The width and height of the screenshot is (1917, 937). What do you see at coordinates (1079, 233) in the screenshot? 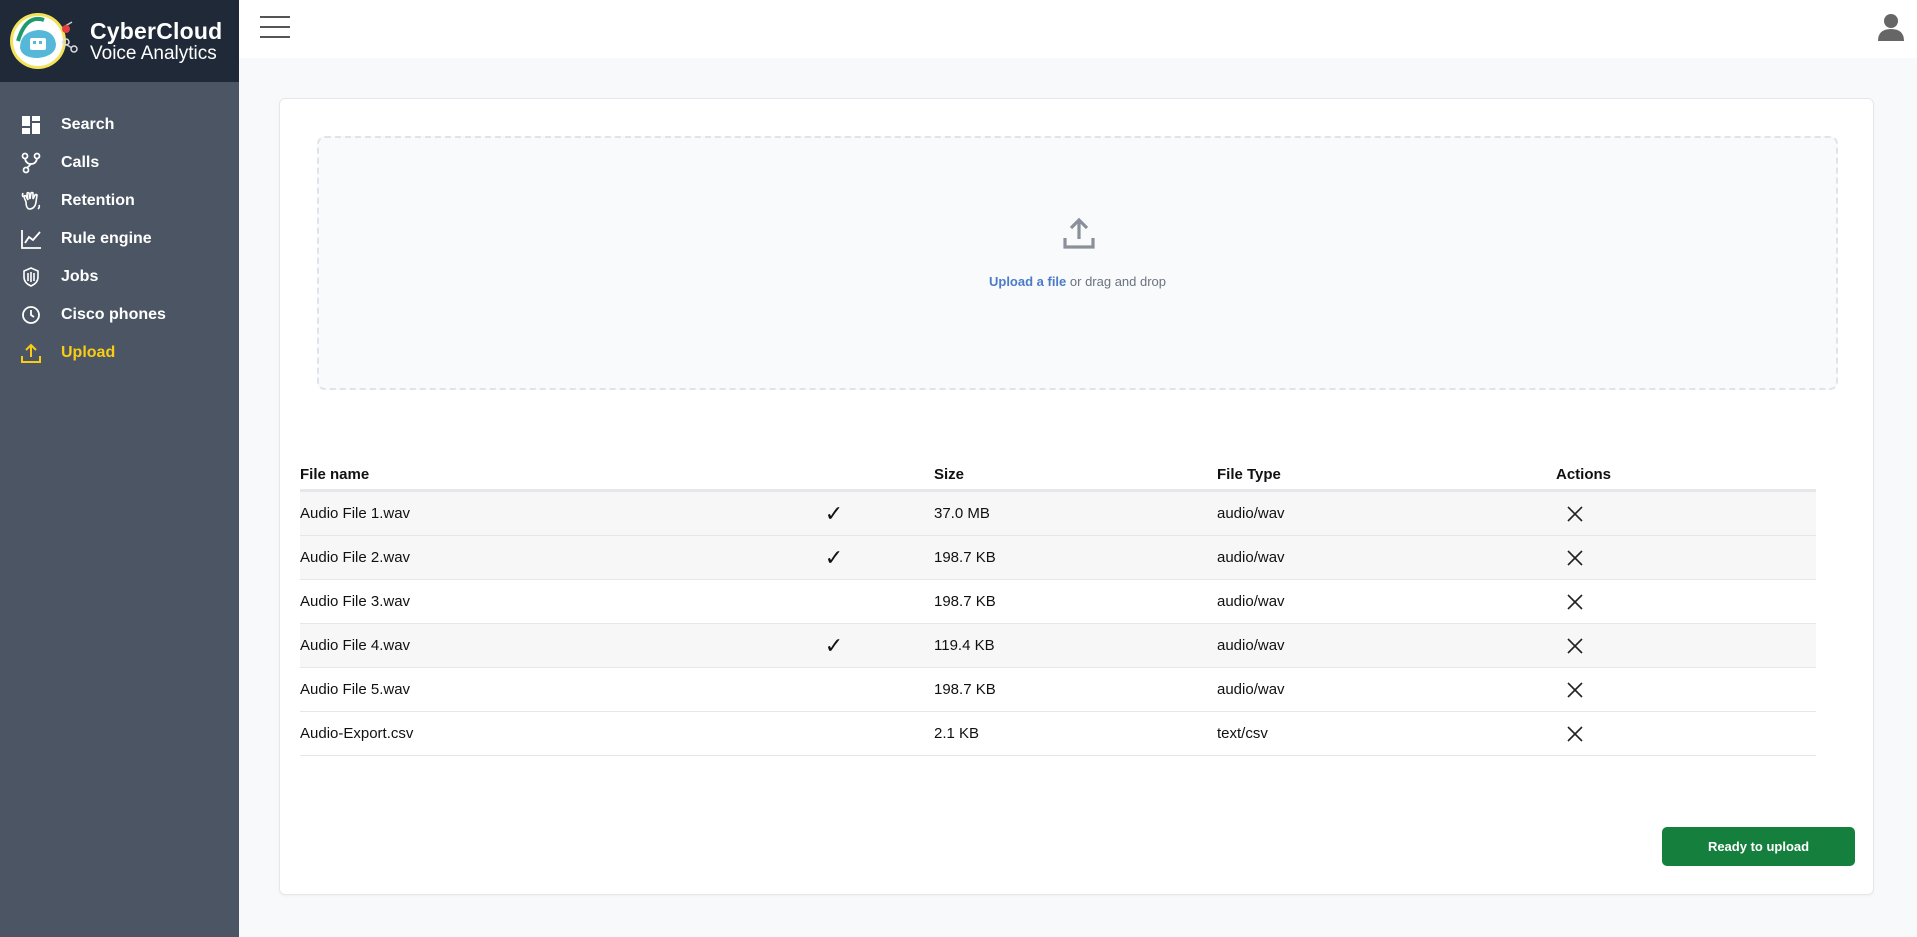
I see `upload-cloud-icon` at bounding box center [1079, 233].